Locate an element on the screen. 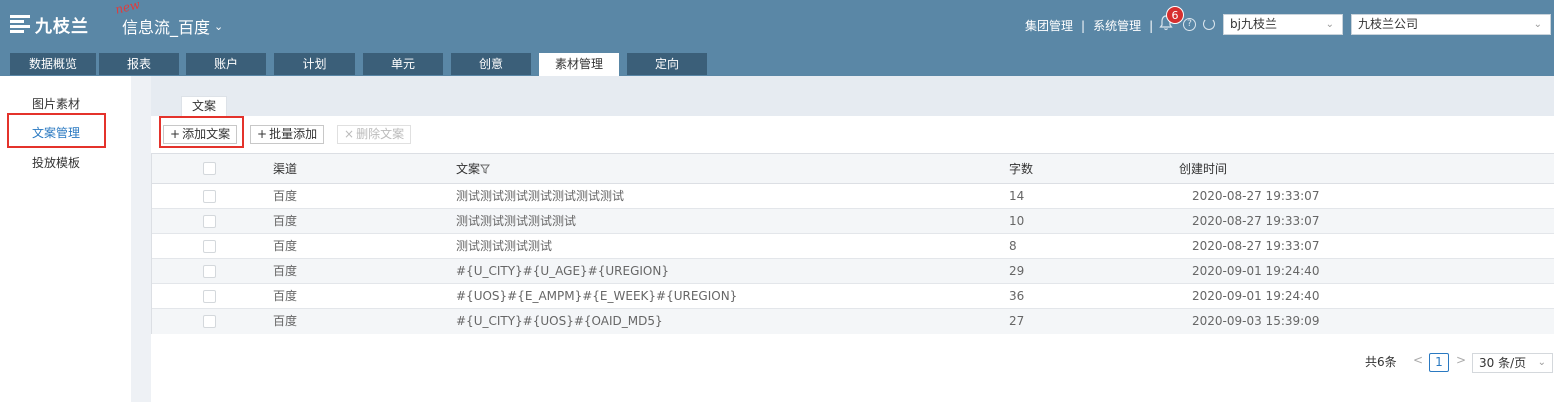 The height and width of the screenshot is (402, 1561). page-size-value: 30 条/页 is located at coordinates (1503, 363).